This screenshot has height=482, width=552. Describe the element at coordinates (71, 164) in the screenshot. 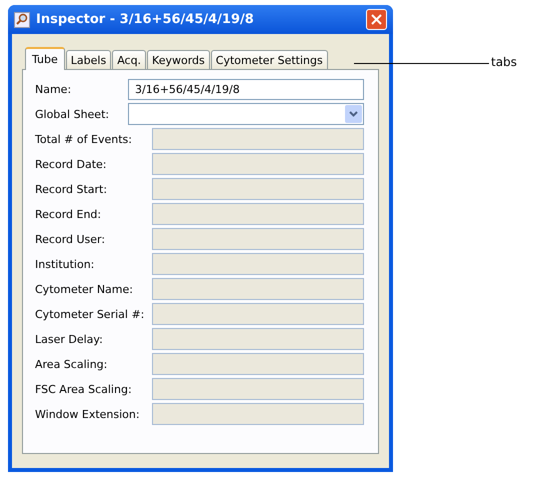

I see `field-label: Record Date:` at that location.